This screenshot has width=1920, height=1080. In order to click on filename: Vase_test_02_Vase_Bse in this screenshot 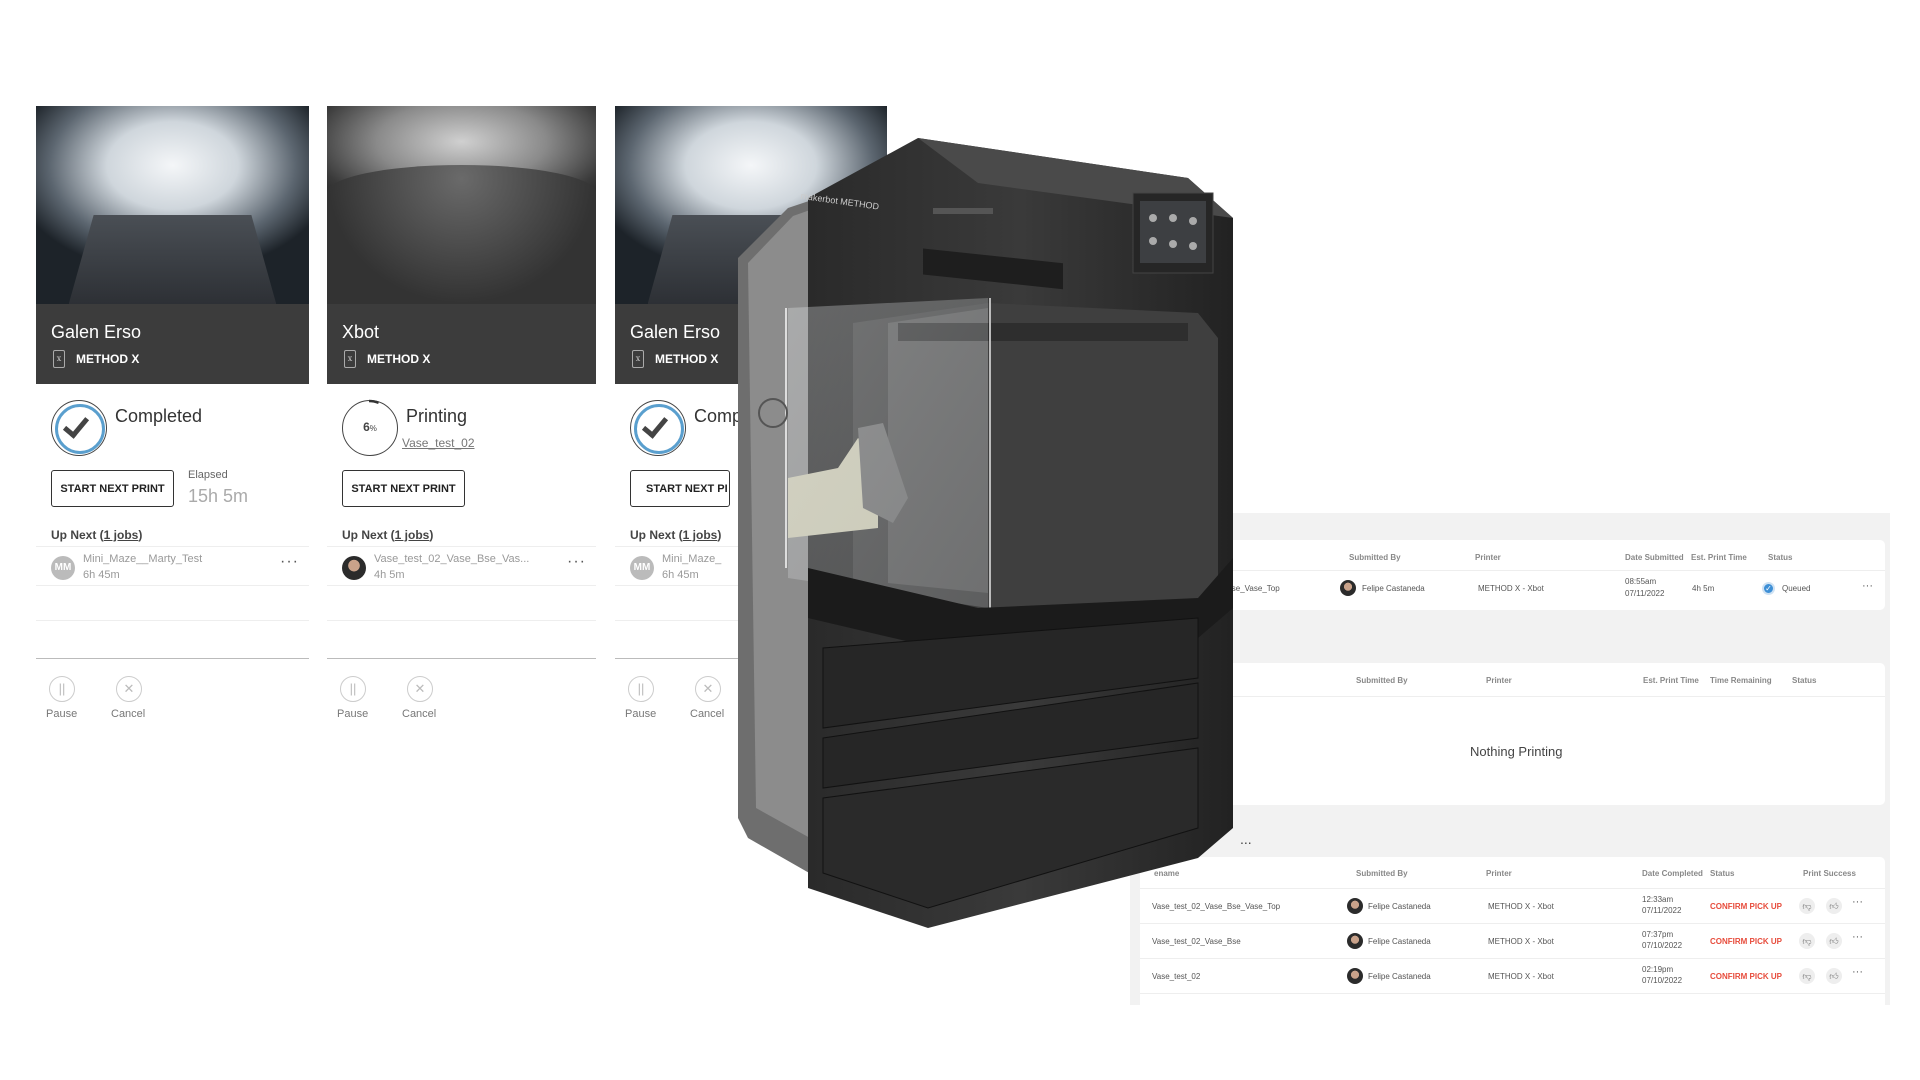, I will do `click(1196, 941)`.